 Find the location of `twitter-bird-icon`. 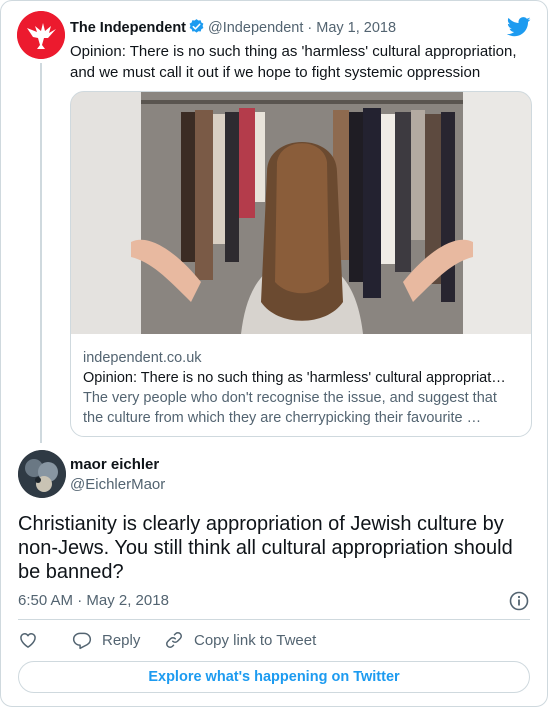

twitter-bird-icon is located at coordinates (518, 27).